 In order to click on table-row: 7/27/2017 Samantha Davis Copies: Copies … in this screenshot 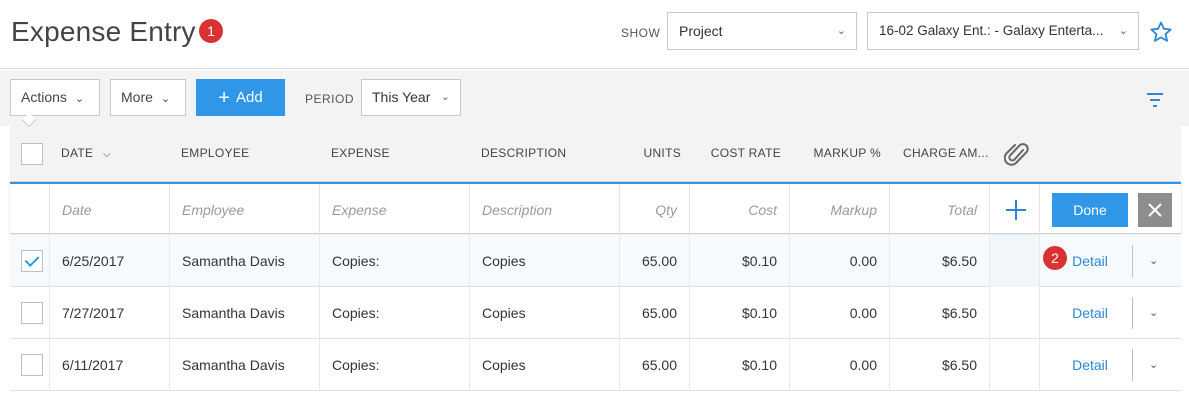, I will do `click(595, 313)`.